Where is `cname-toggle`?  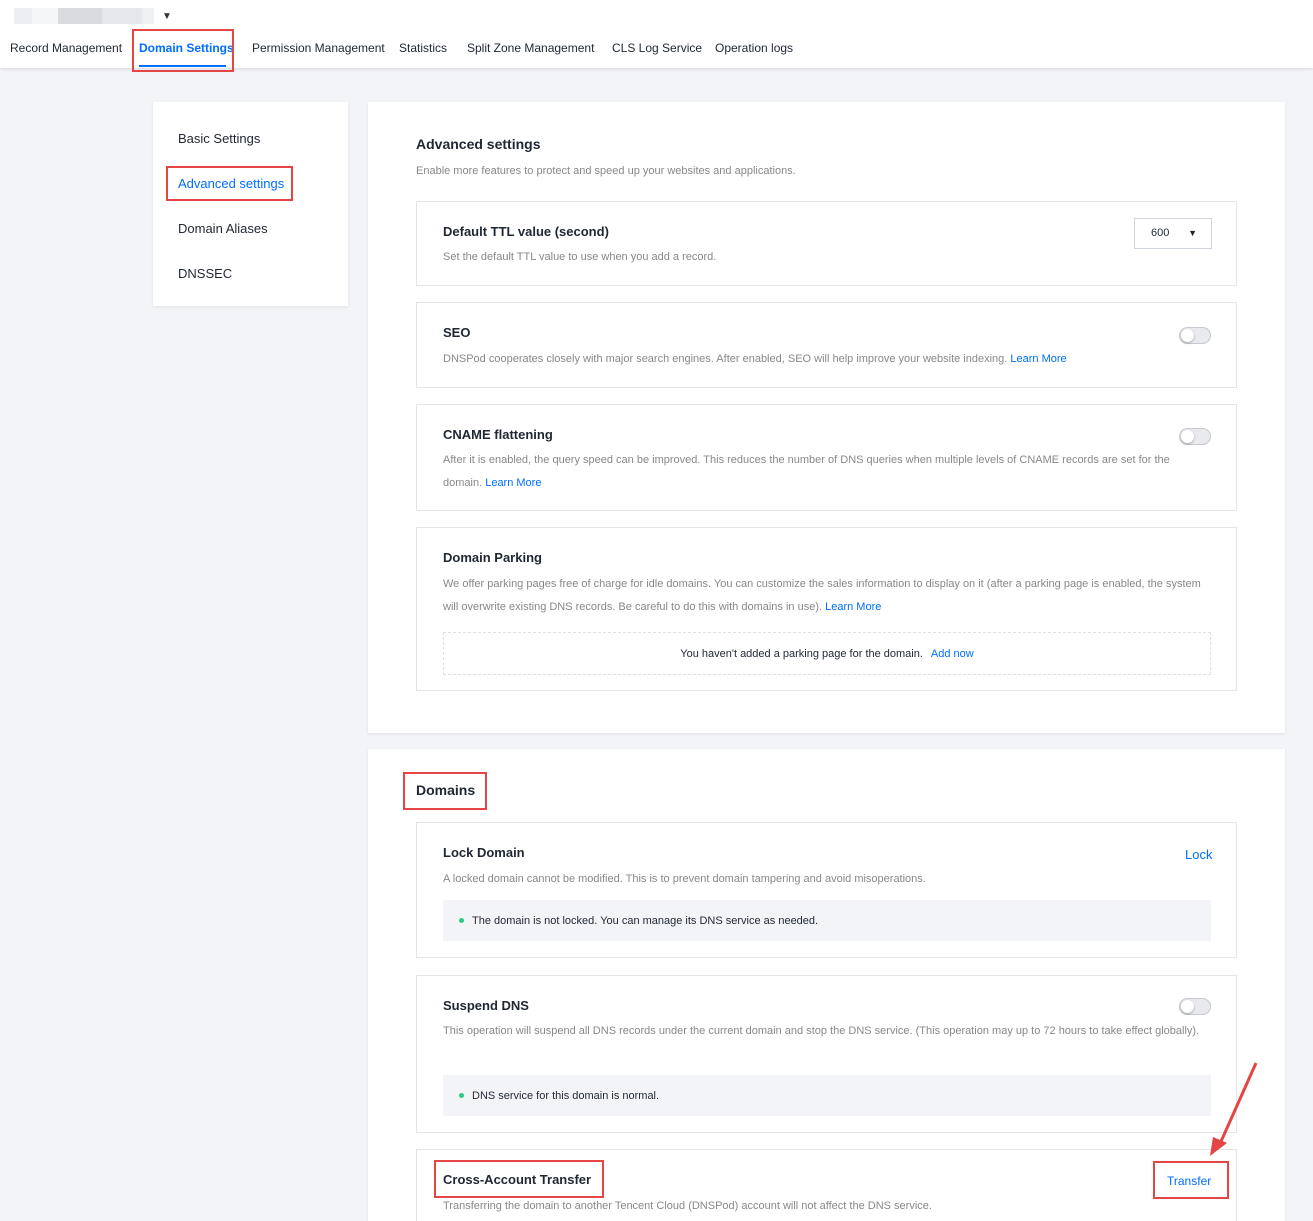
cname-toggle is located at coordinates (1195, 436).